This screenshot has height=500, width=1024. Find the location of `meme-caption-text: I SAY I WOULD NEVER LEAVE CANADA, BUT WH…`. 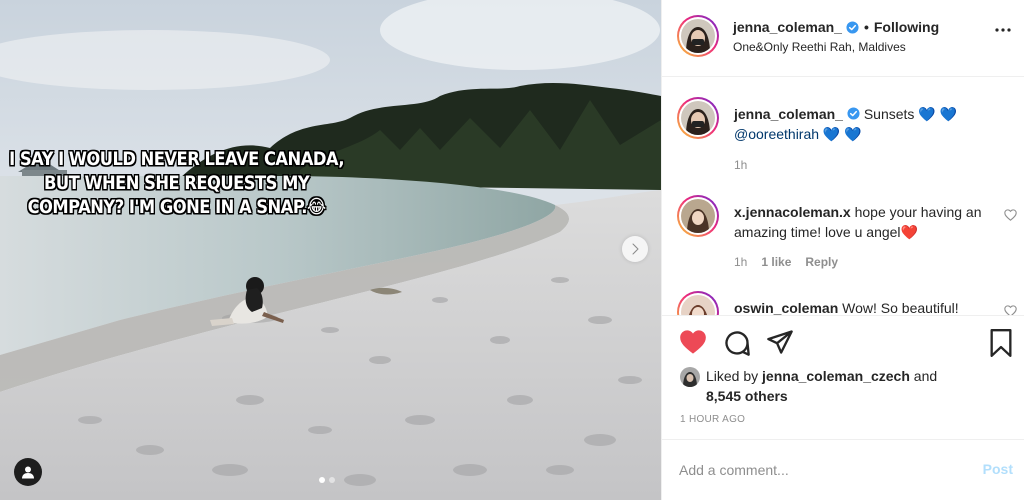

meme-caption-text: I SAY I WOULD NEVER LEAVE CANADA, BUT WH… is located at coordinates (177, 183).